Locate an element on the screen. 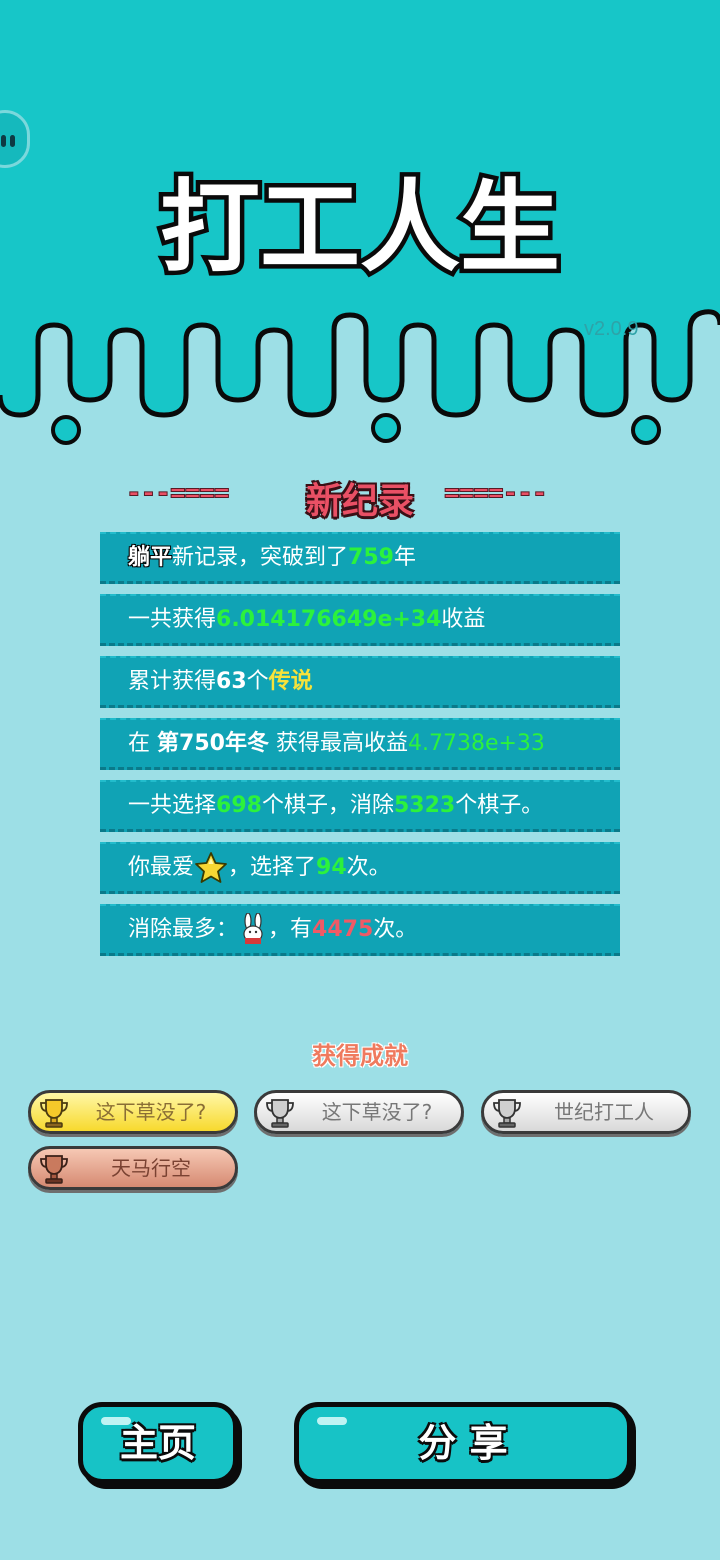 The height and width of the screenshot is (1560, 720). share-button-label: 分 享 is located at coordinates (463, 1443).